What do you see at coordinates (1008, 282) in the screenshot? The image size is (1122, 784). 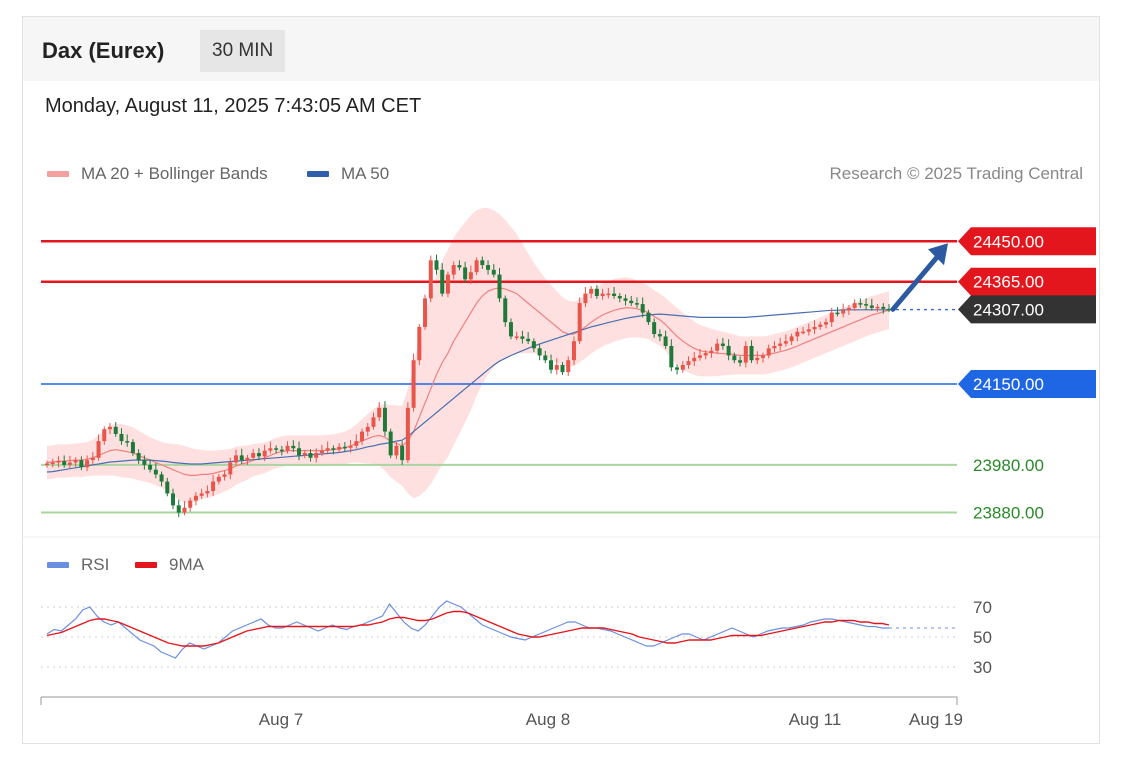 I see `level-label-24365.00: 24365.00` at bounding box center [1008, 282].